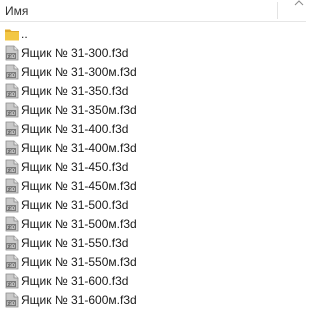  I want to click on file-name: Ящик № 31-400.f3d, so click(75, 129).